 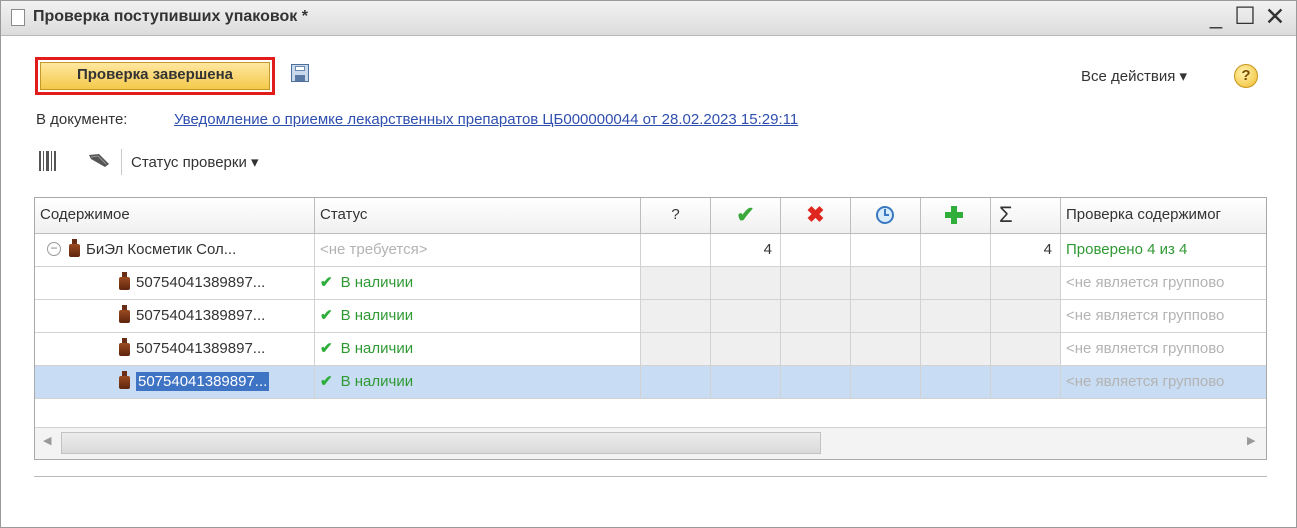 I want to click on column-header-found: ✔, so click(x=746, y=216).